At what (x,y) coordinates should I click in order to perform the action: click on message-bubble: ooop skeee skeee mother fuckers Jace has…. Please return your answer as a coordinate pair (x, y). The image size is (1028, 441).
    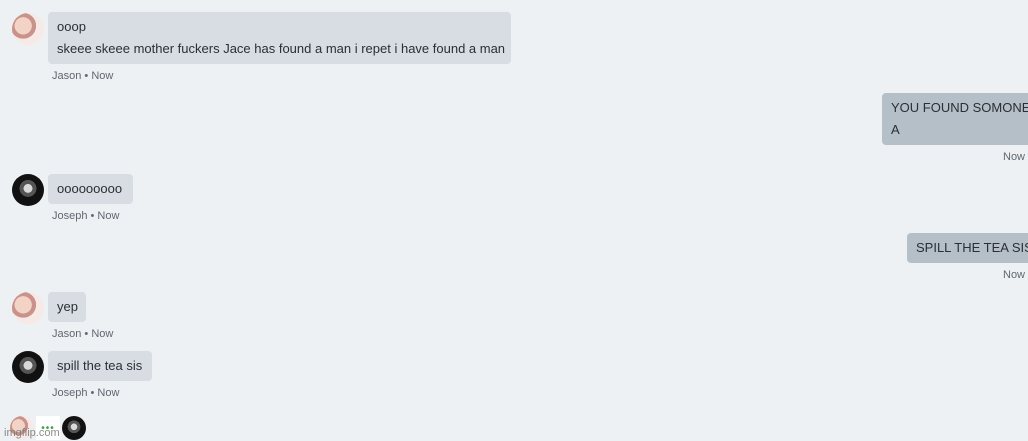
    Looking at the image, I should click on (279, 38).